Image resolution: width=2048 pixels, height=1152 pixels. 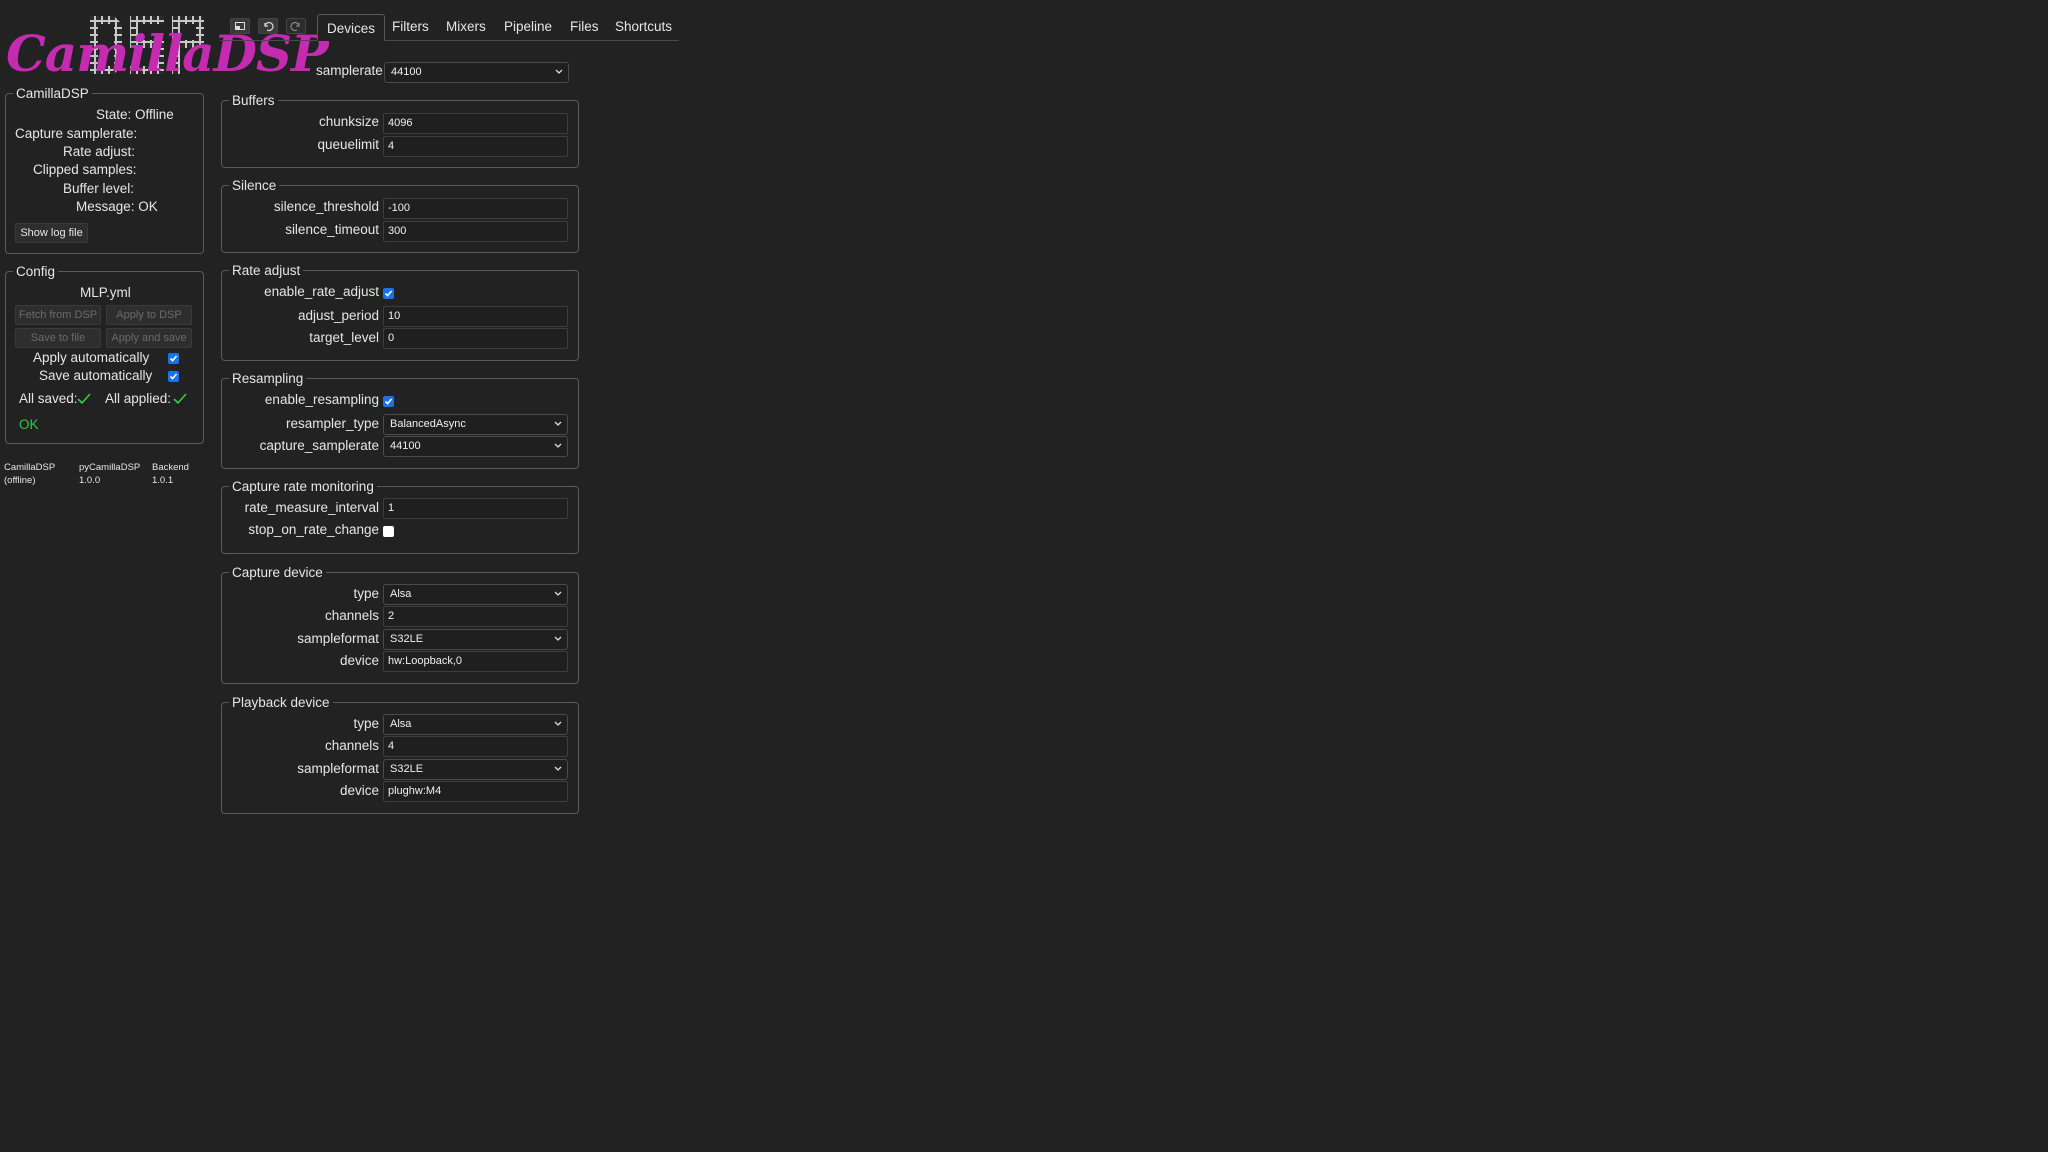 What do you see at coordinates (76, 133) in the screenshot?
I see `capture-samplerate-label: Capture samplerate:` at bounding box center [76, 133].